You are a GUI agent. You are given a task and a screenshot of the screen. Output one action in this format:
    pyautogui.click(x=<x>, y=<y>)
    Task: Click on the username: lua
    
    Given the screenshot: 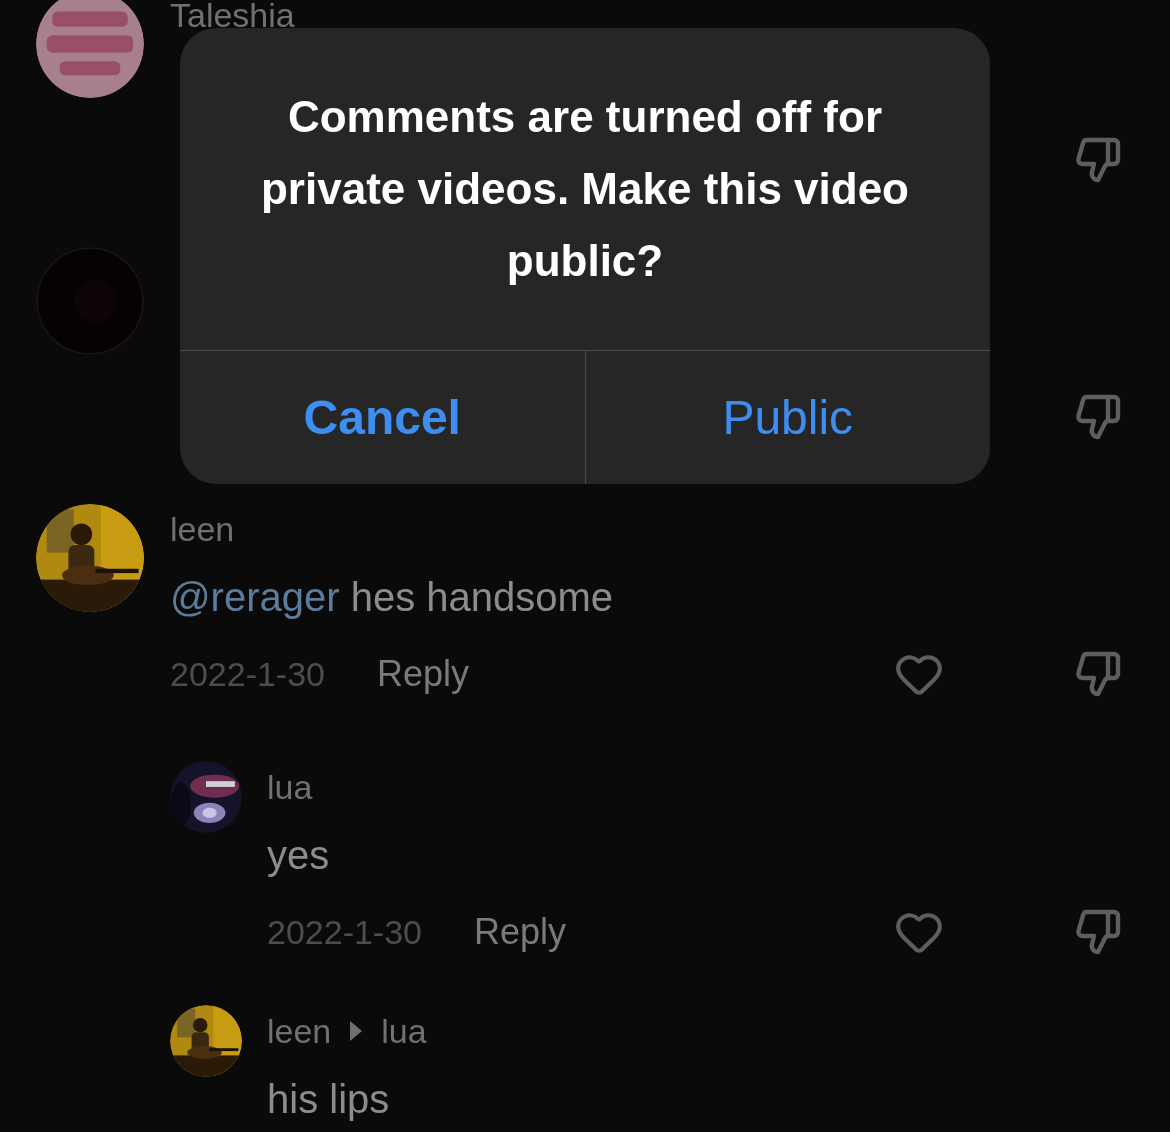 What is the action you would take?
    pyautogui.click(x=290, y=787)
    